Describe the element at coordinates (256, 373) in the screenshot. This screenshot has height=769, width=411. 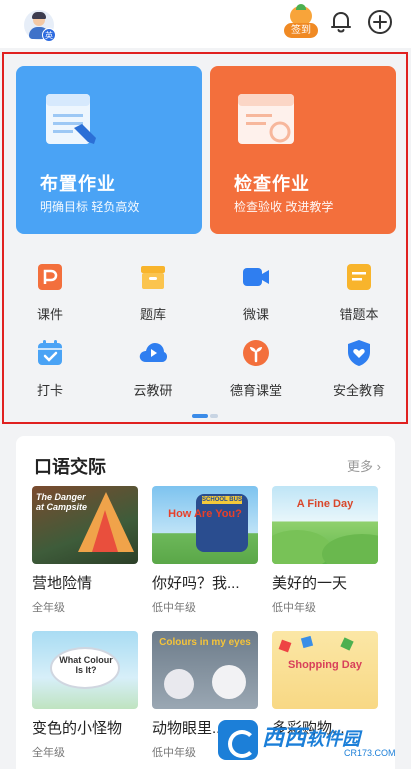
I see `grid-item-moral-class: 德育课堂` at that location.